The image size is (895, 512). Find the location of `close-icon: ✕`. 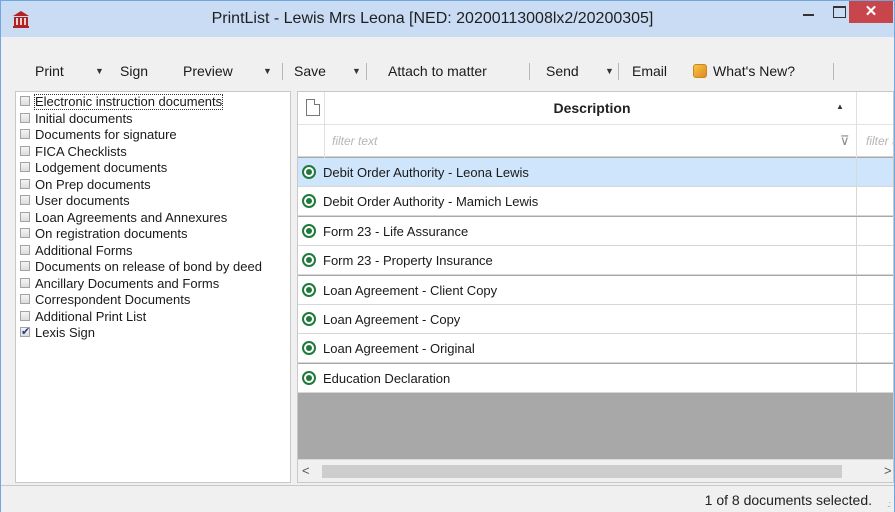

close-icon: ✕ is located at coordinates (871, 11).